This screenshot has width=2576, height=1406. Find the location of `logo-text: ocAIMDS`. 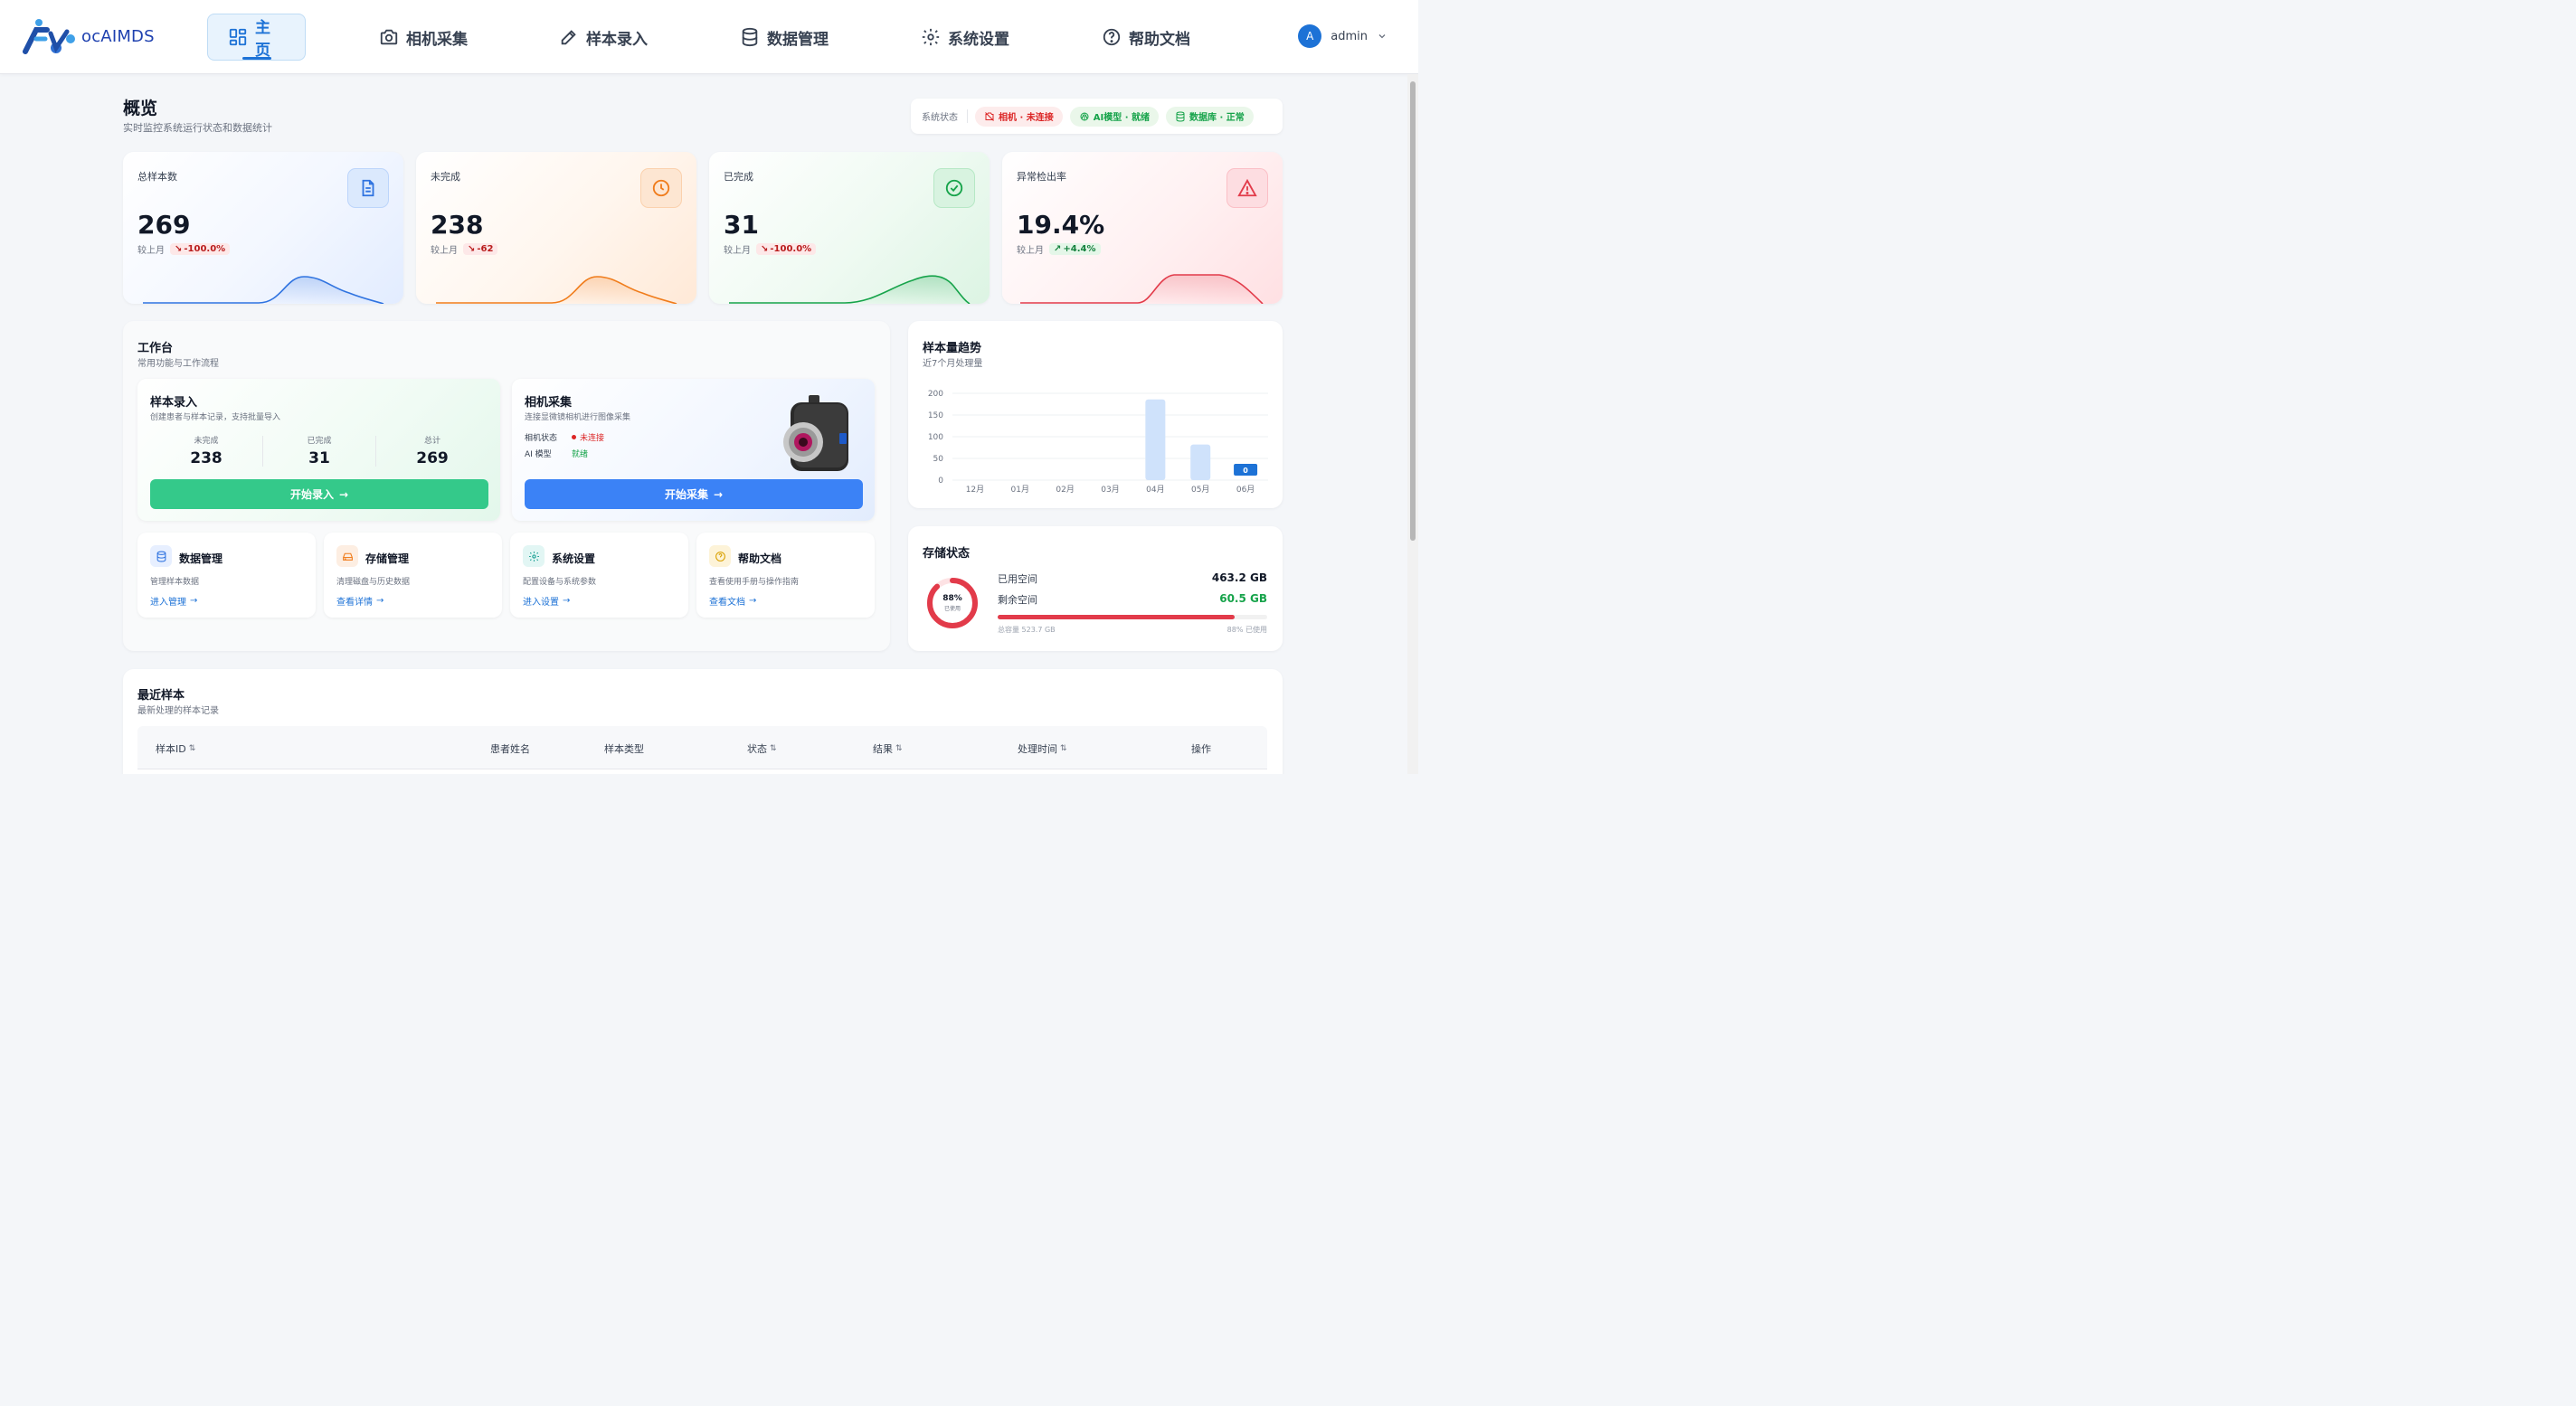

logo-text: ocAIMDS is located at coordinates (118, 36).